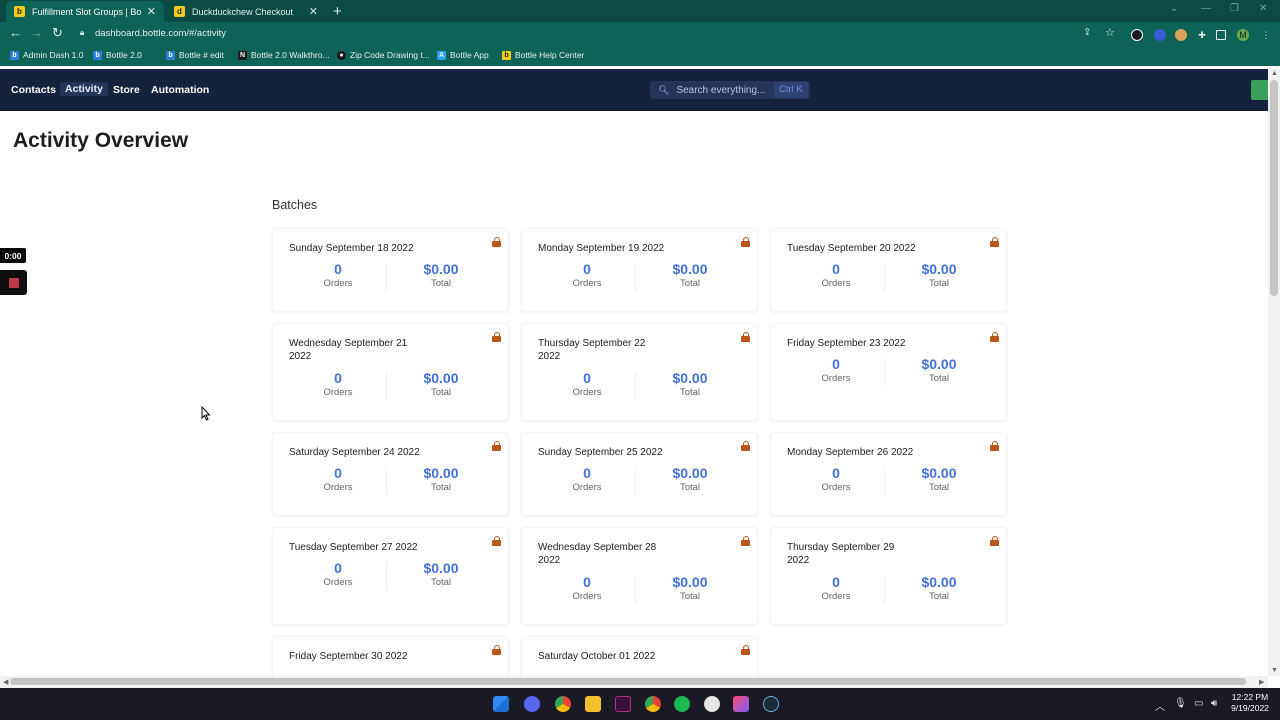 This screenshot has height=720, width=1280. What do you see at coordinates (496, 337) in the screenshot?
I see `lock-icon` at bounding box center [496, 337].